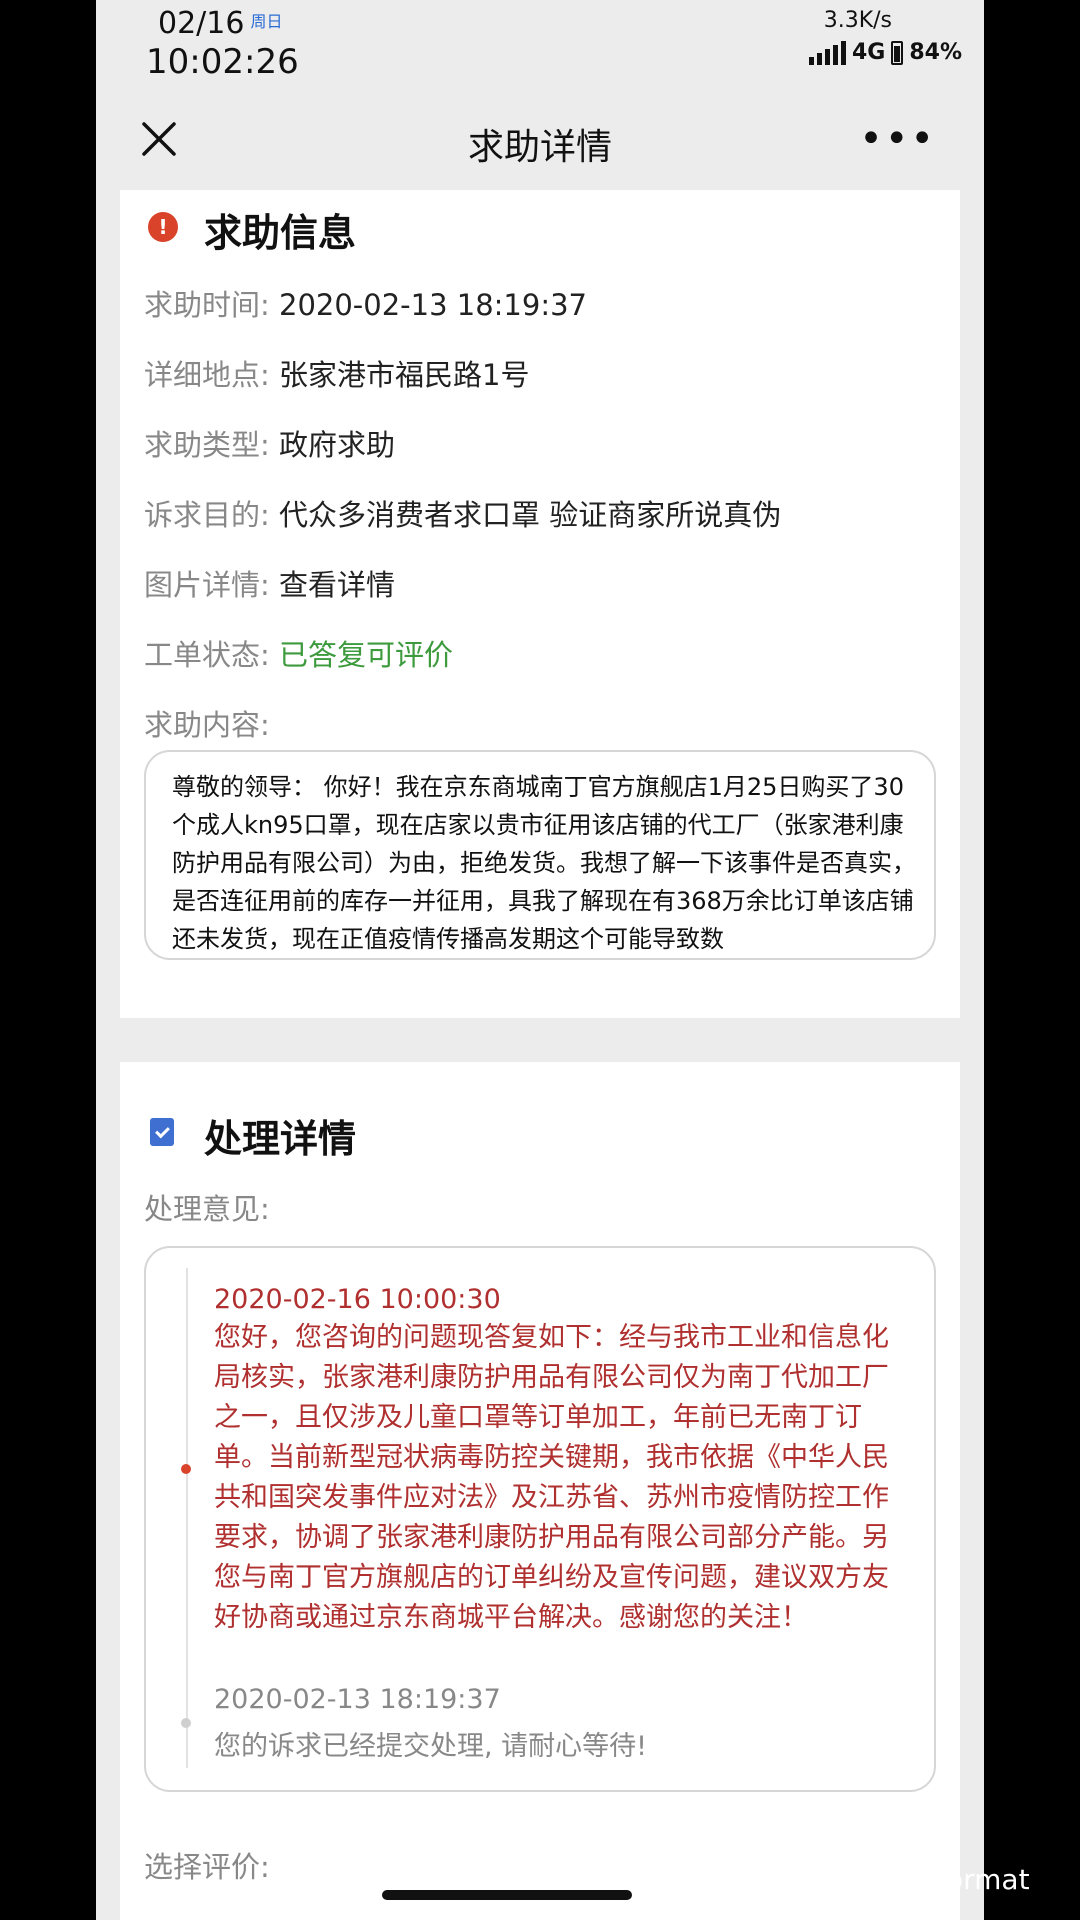 The width and height of the screenshot is (1080, 1920). Describe the element at coordinates (337, 445) in the screenshot. I see `field-value: 政府求助` at that location.